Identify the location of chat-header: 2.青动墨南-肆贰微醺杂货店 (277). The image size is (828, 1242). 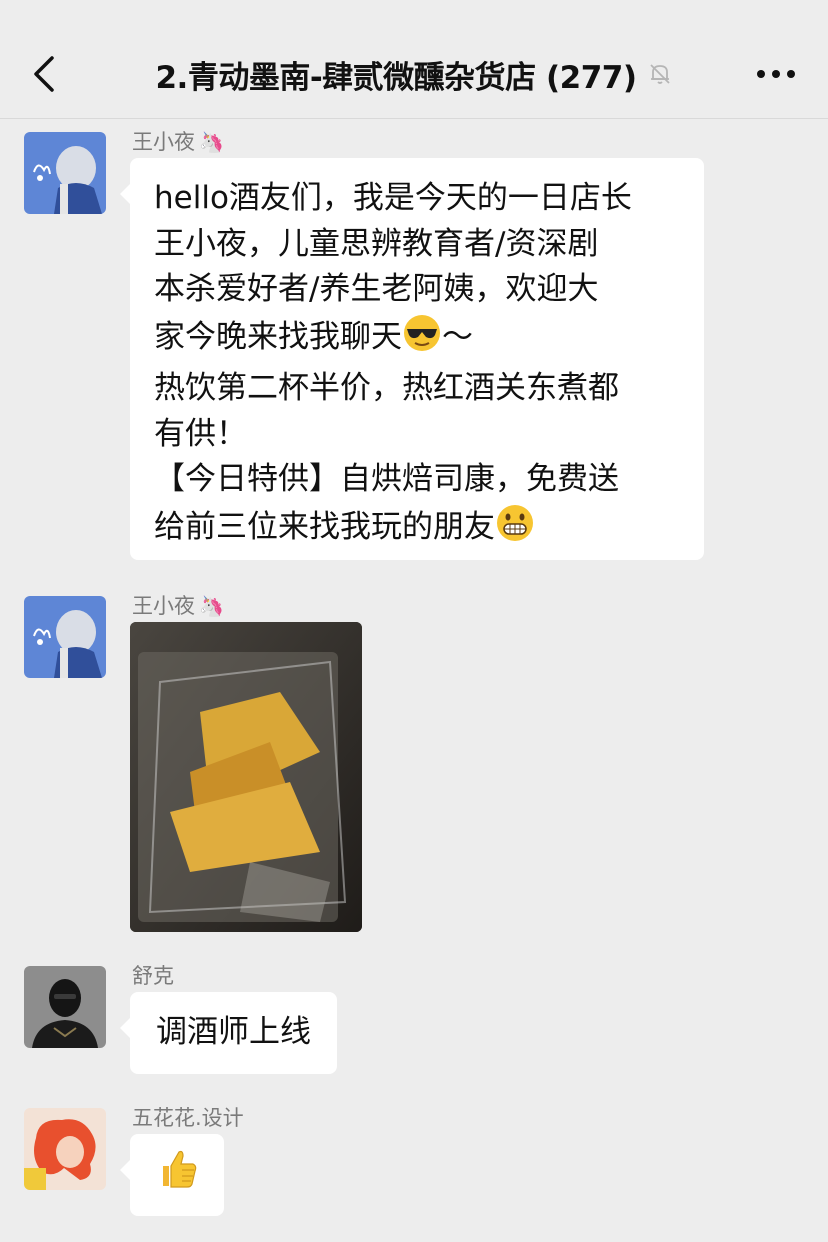
(414, 59).